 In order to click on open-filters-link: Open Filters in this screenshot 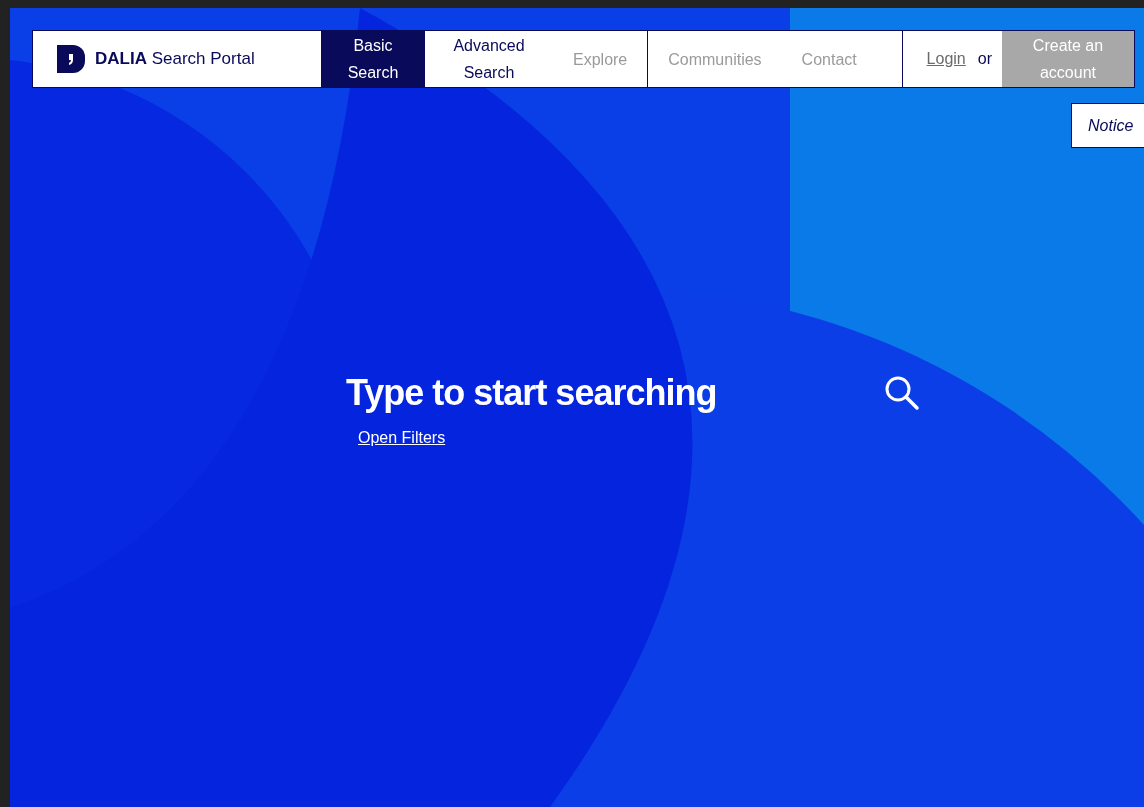, I will do `click(402, 438)`.